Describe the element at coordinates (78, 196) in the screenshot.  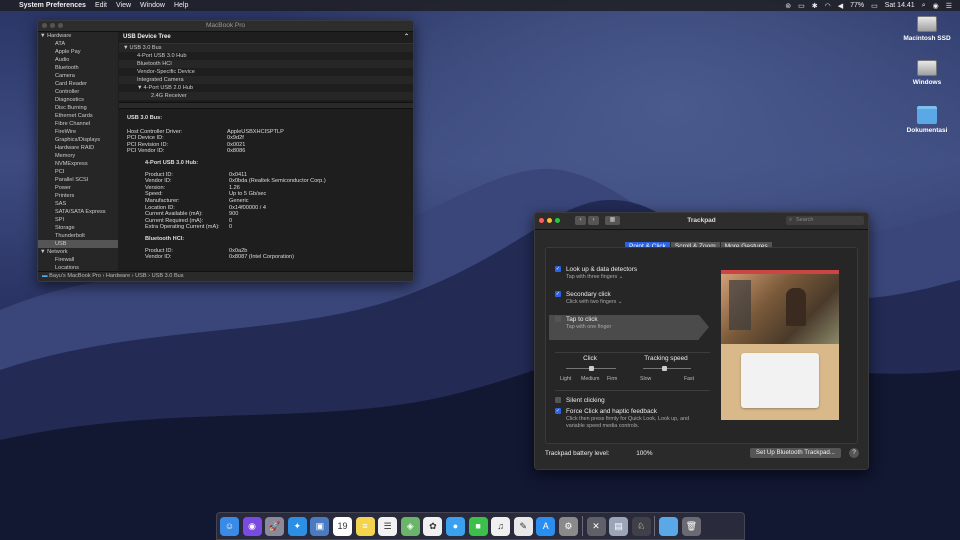
I see `sidebar-item: Printers` at that location.